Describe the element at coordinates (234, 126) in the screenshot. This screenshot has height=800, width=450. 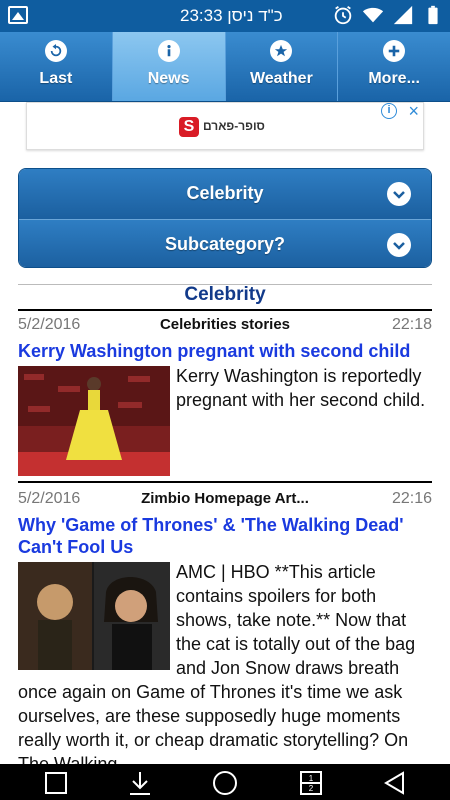
I see `ad-text: סופר-פארם` at that location.